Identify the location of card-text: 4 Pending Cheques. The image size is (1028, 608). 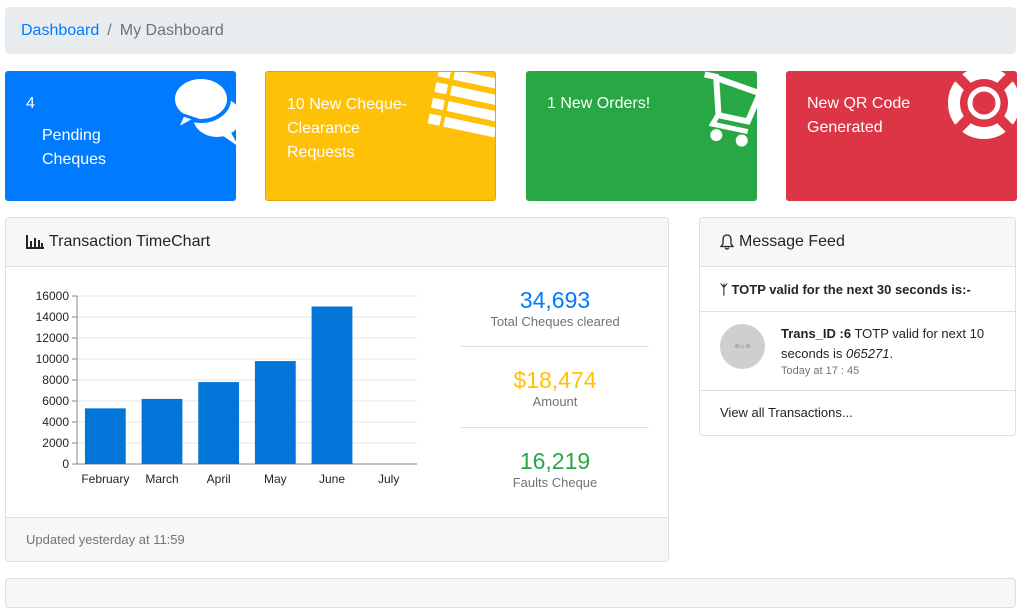
(66, 132).